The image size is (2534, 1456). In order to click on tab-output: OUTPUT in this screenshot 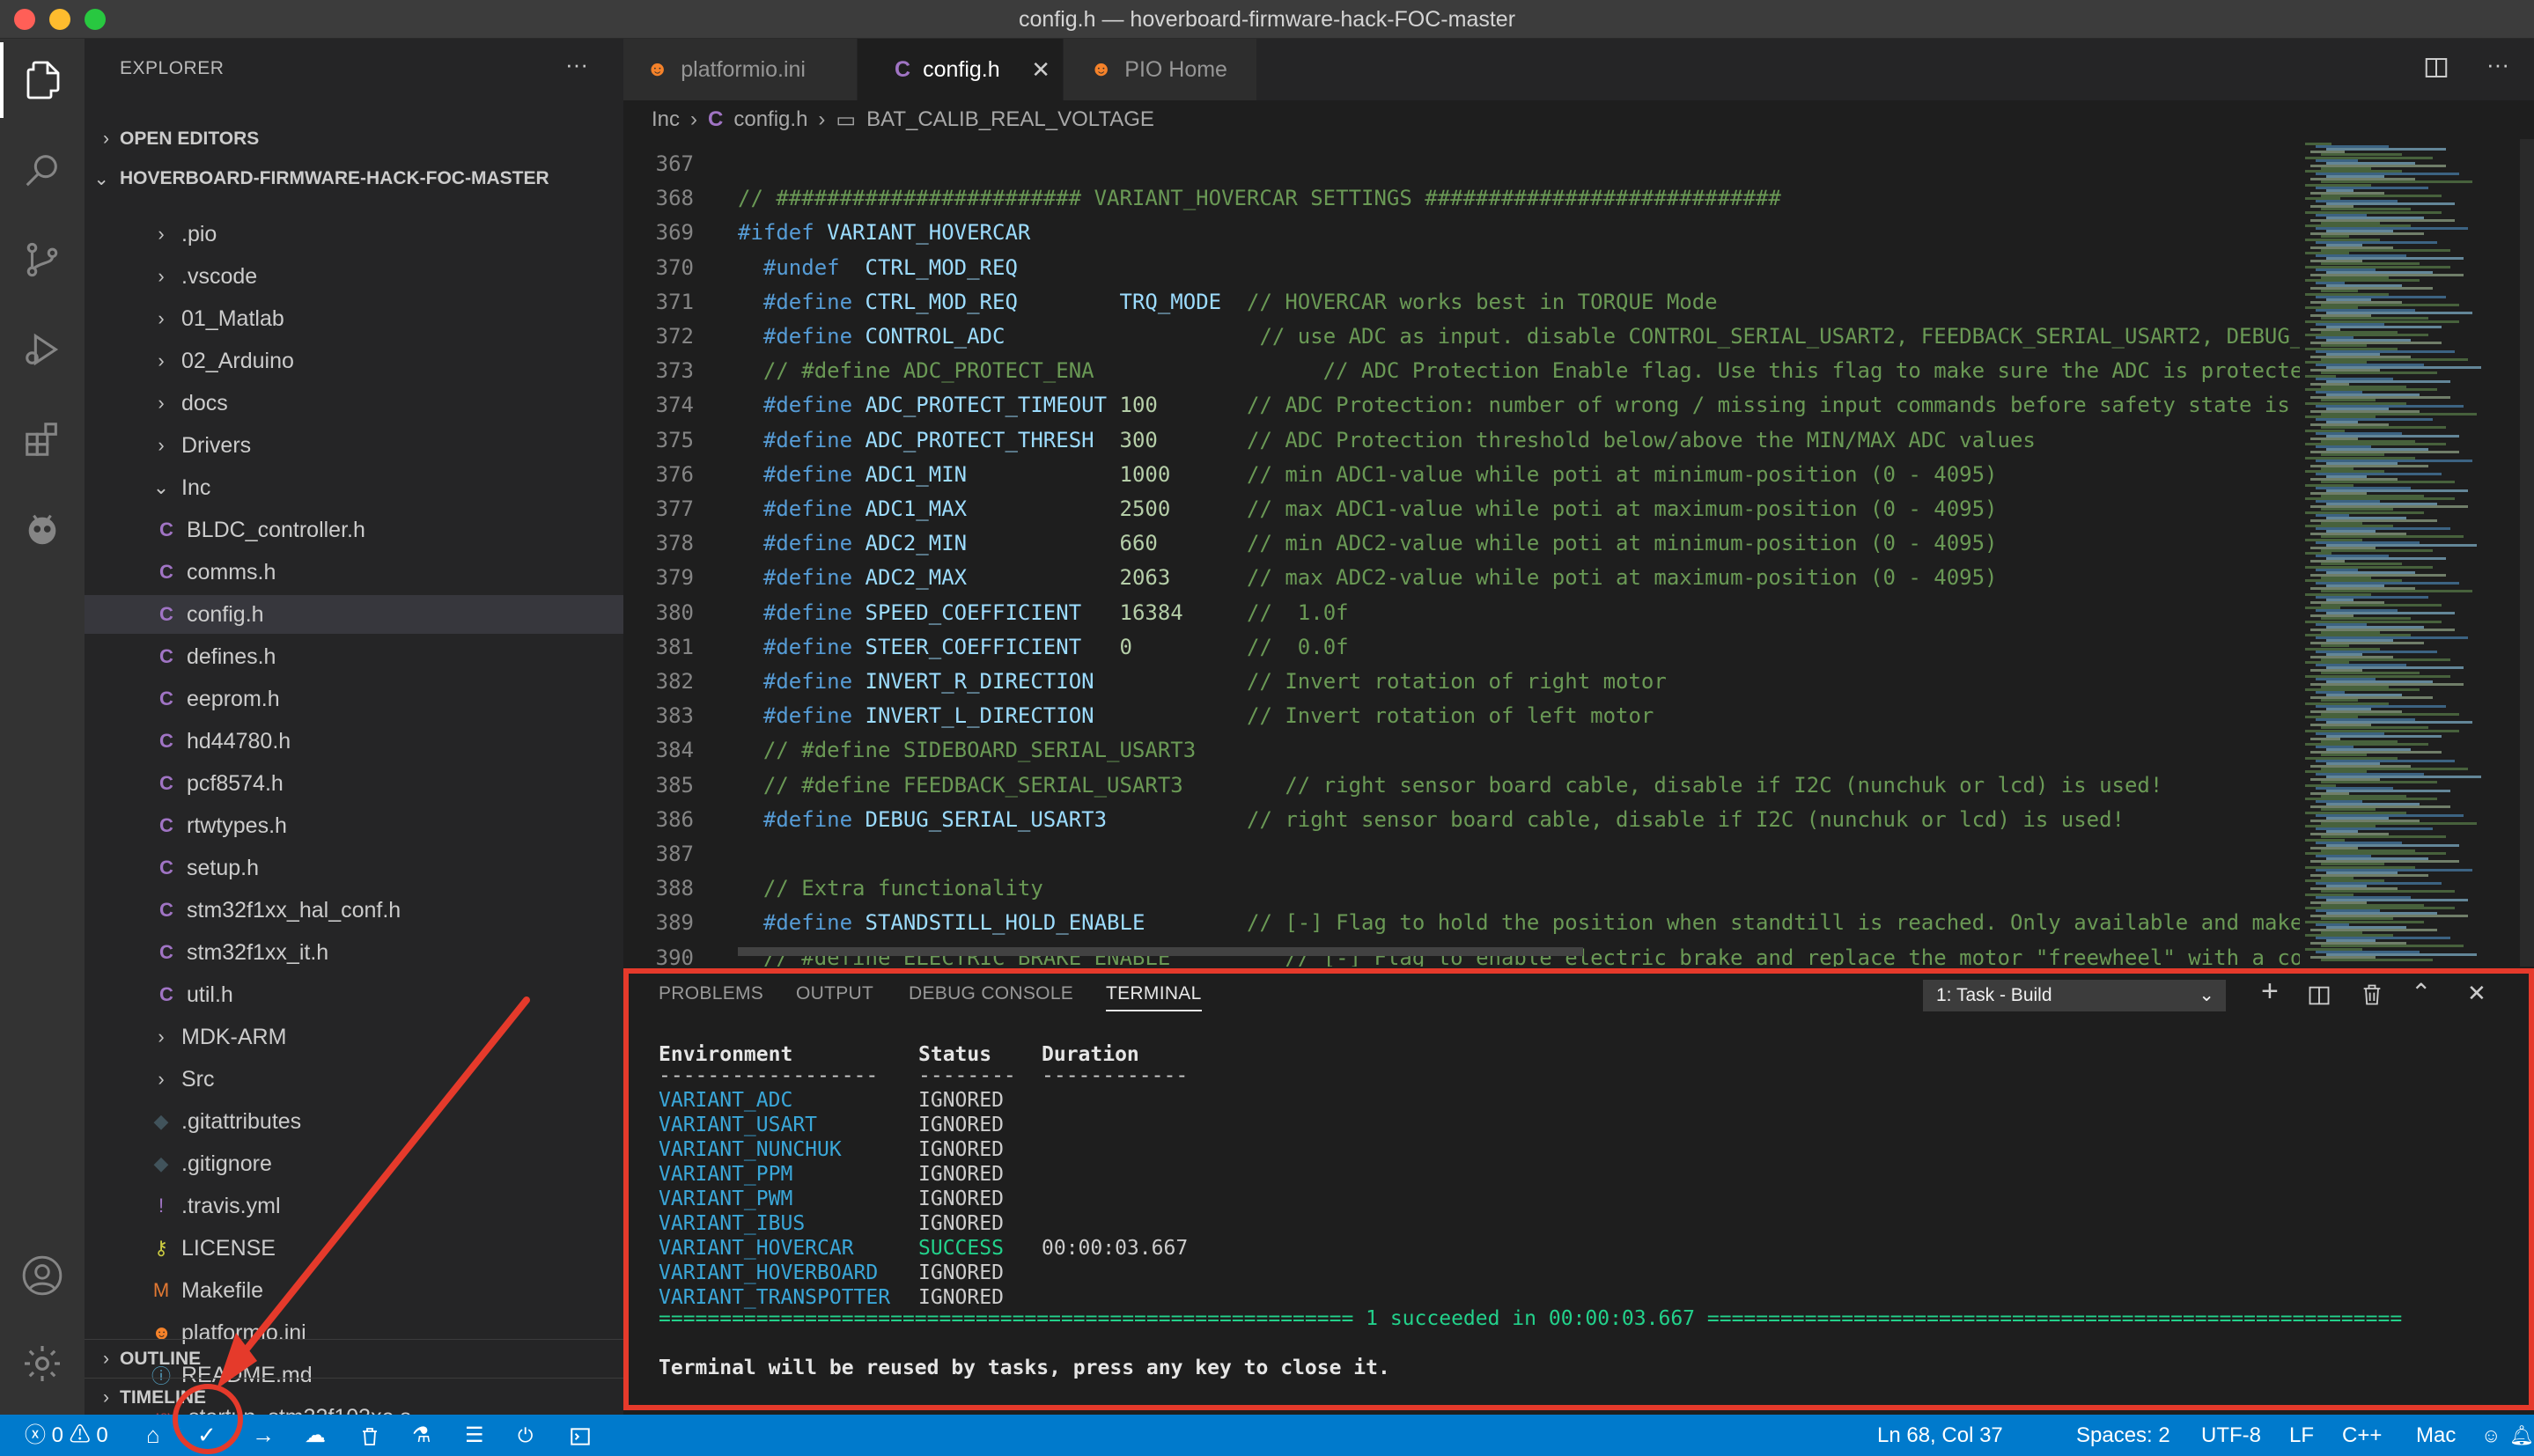, I will do `click(834, 994)`.